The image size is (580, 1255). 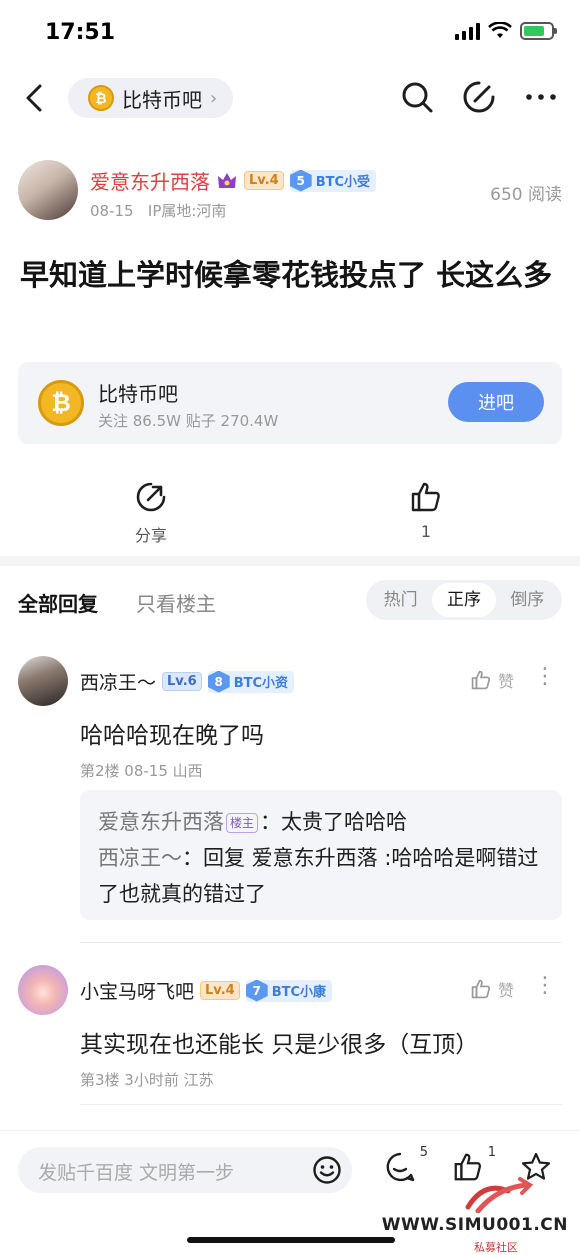 What do you see at coordinates (118, 681) in the screenshot?
I see `commenter-name: 西凉王～` at bounding box center [118, 681].